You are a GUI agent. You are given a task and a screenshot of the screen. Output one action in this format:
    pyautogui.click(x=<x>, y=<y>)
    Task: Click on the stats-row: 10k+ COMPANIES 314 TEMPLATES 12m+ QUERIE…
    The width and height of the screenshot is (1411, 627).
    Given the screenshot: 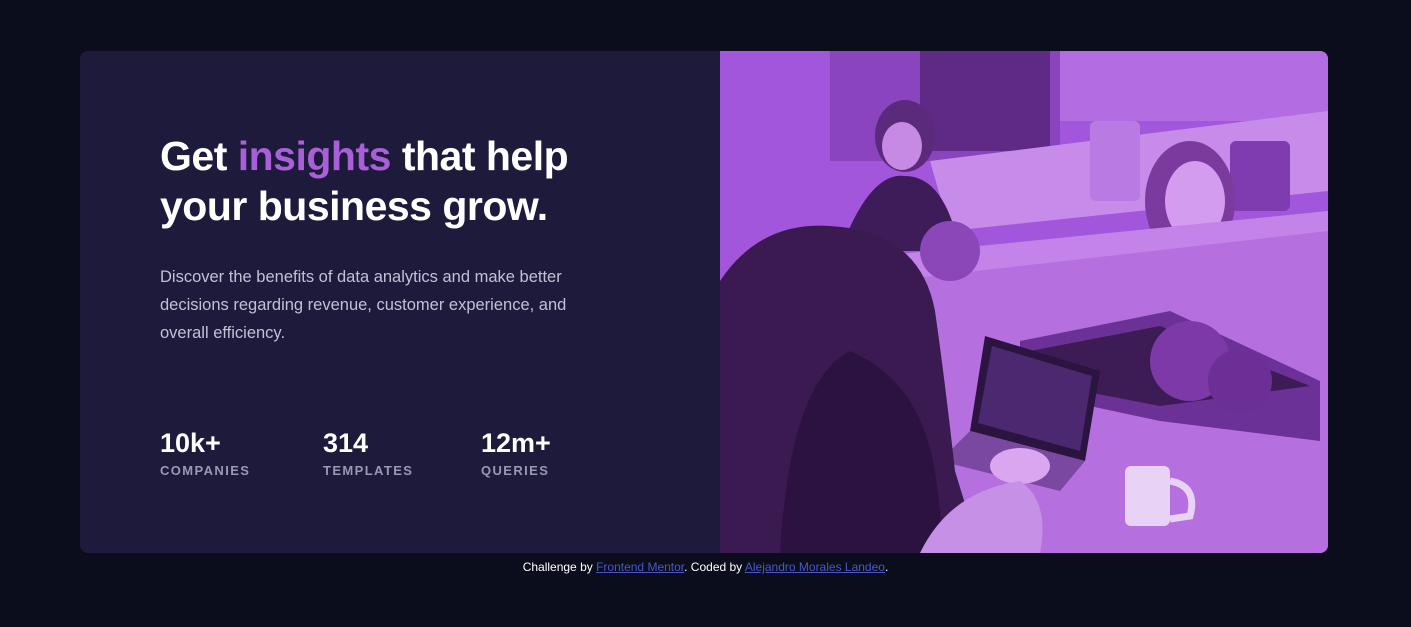 What is the action you would take?
    pyautogui.click(x=380, y=452)
    